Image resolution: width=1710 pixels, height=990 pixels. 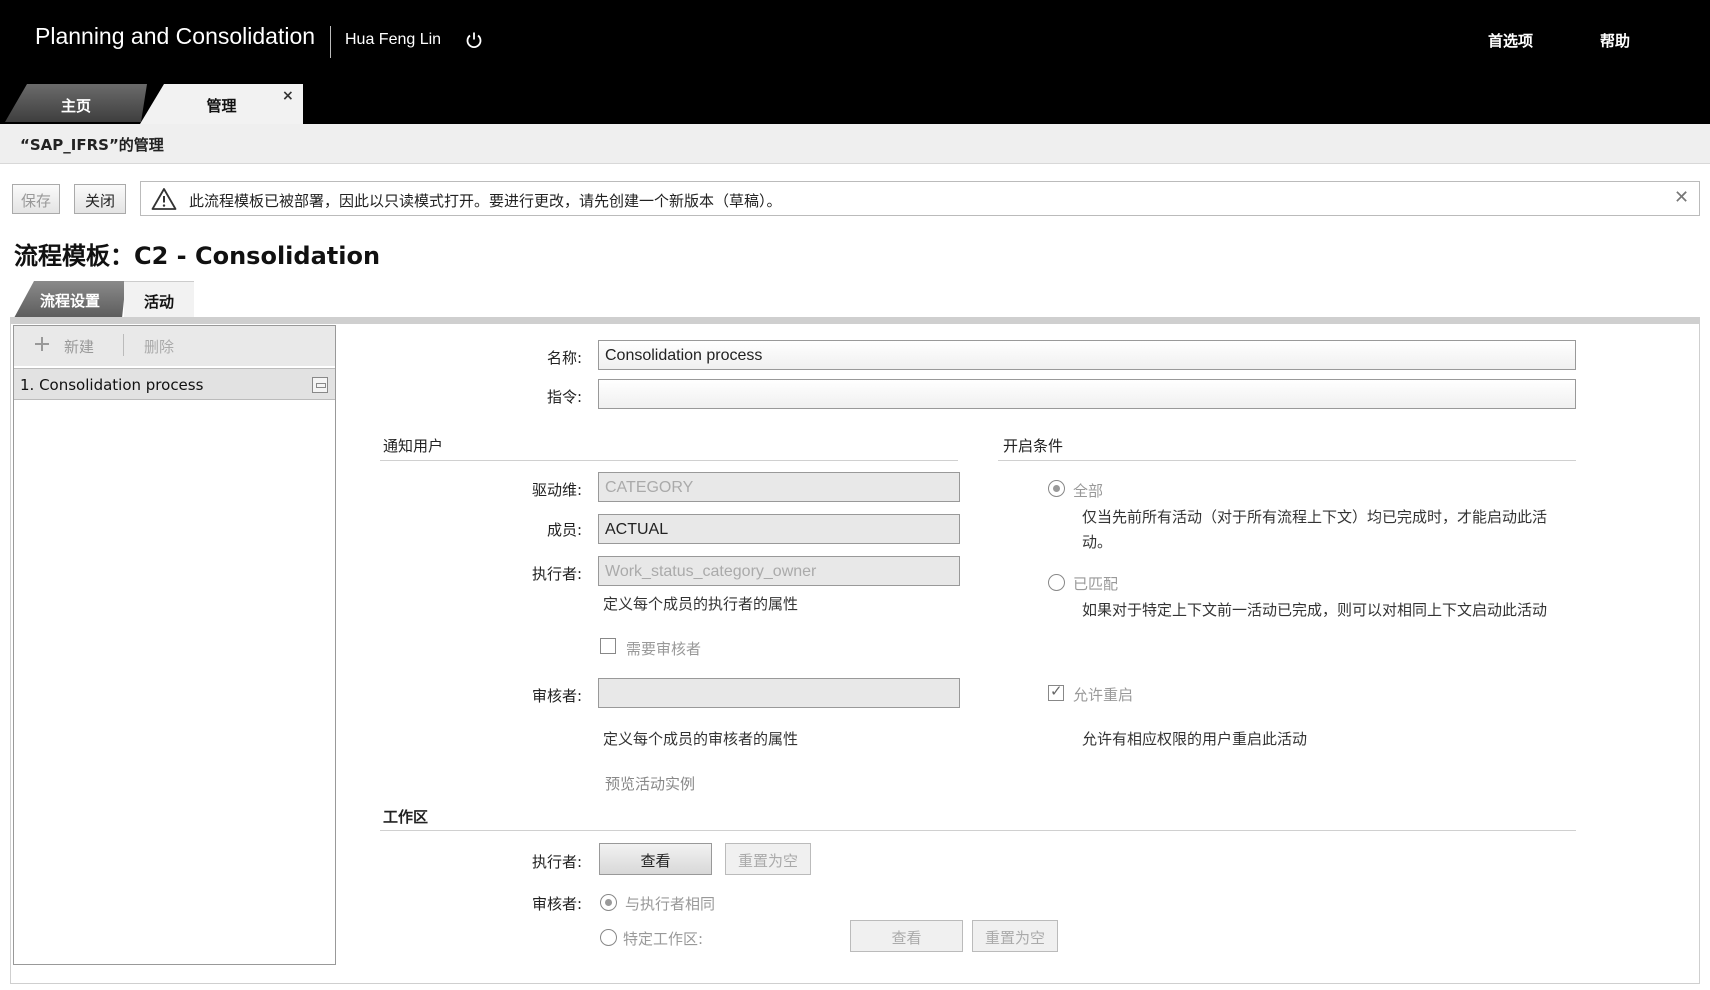 I want to click on allow-reopen-checkbox, so click(x=1056, y=691).